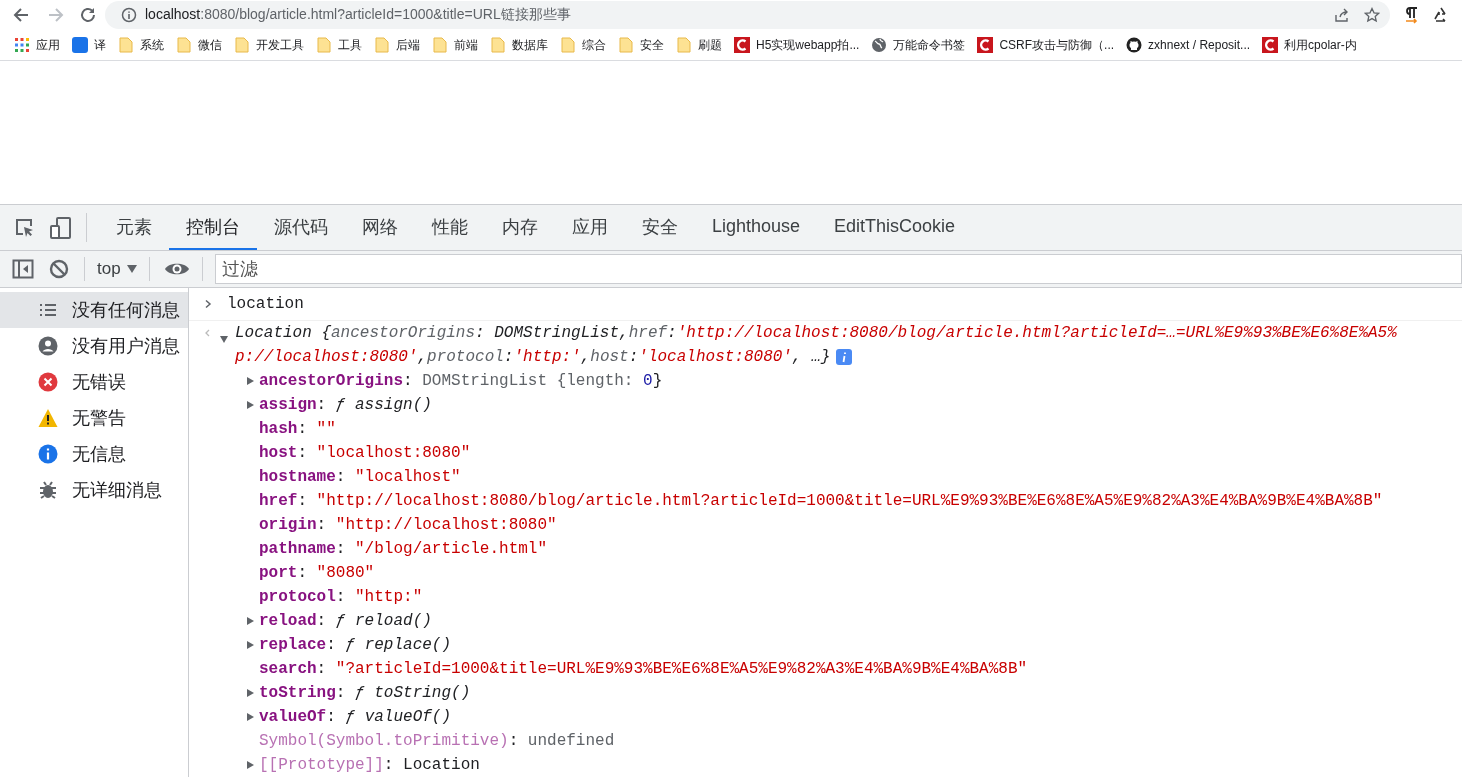  I want to click on bookmark: 应用, so click(37, 45).